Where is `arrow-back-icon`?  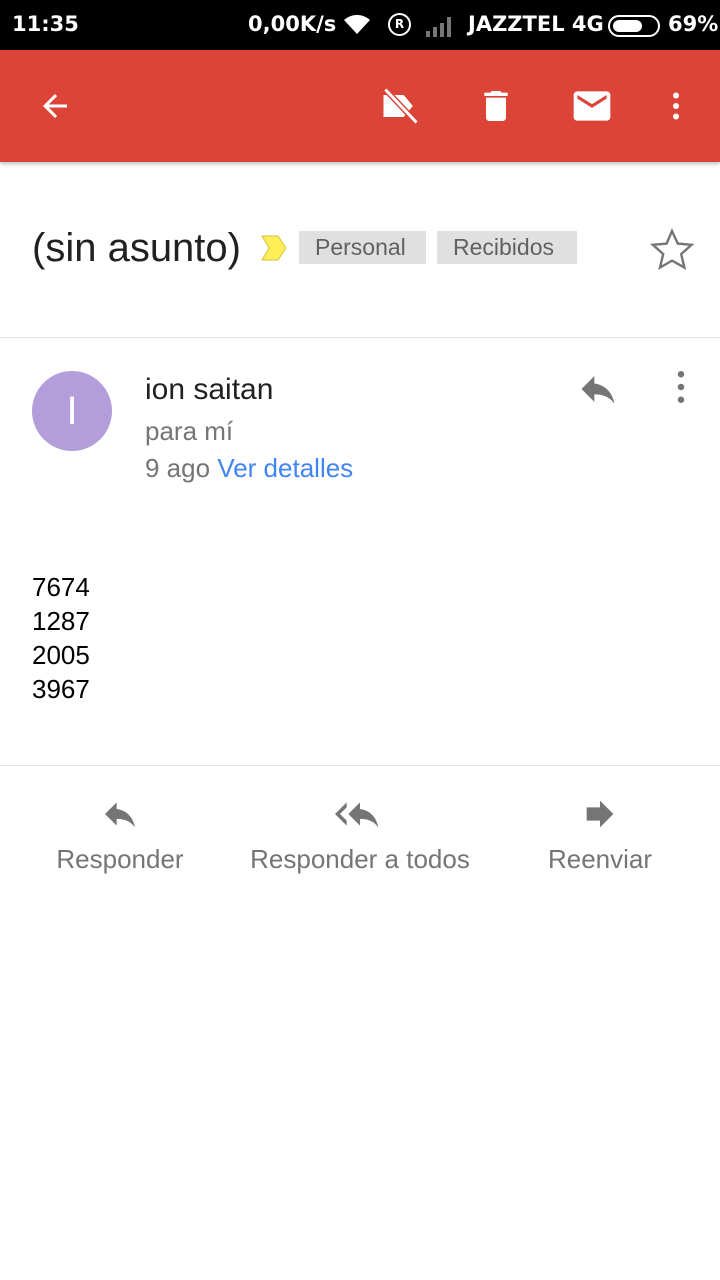
arrow-back-icon is located at coordinates (55, 106).